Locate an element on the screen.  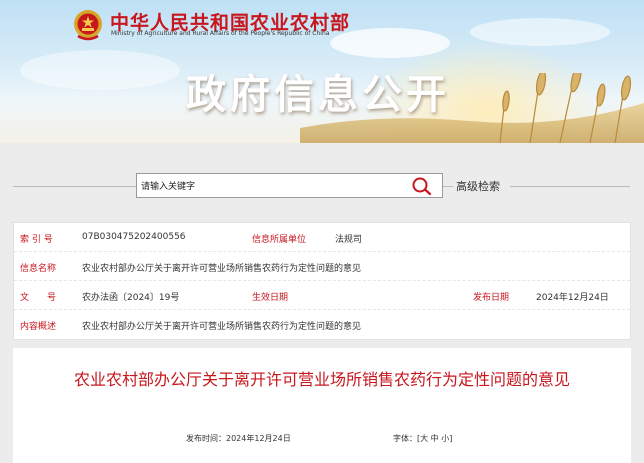
font-size-large: 大 is located at coordinates (424, 438).